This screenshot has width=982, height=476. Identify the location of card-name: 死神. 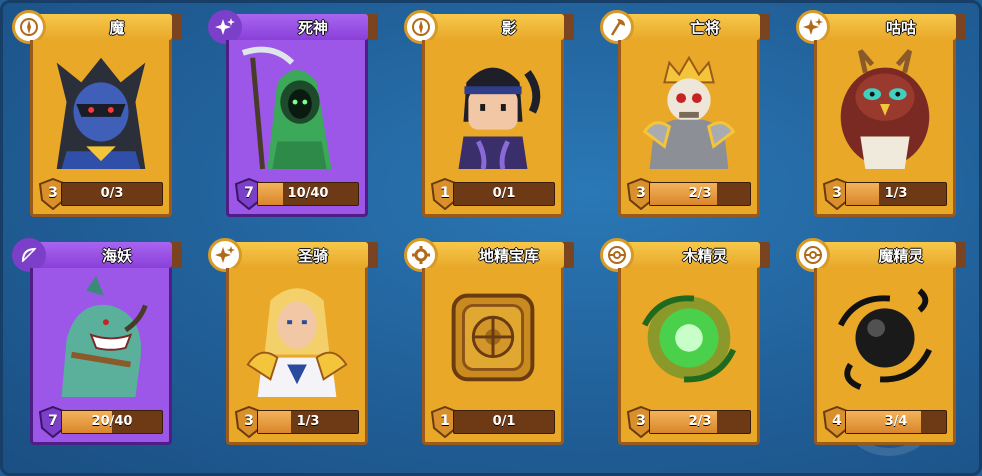
(312, 28).